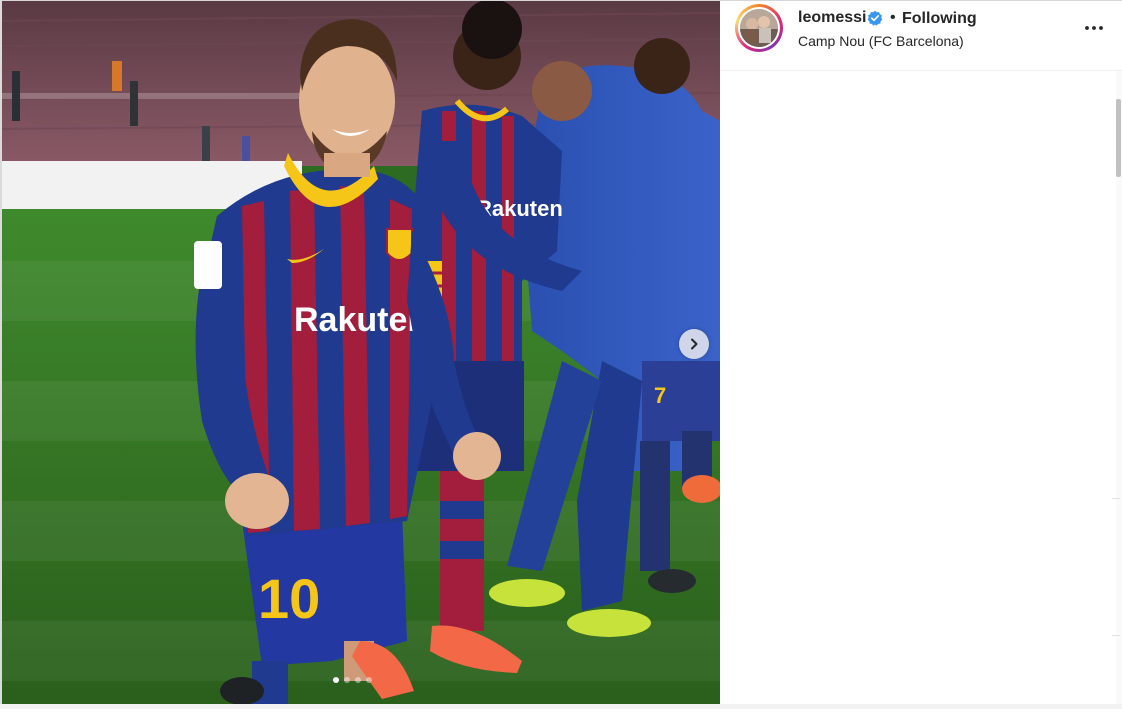 This screenshot has height=709, width=1122. I want to click on shirt-number-main: 10, so click(289, 598).